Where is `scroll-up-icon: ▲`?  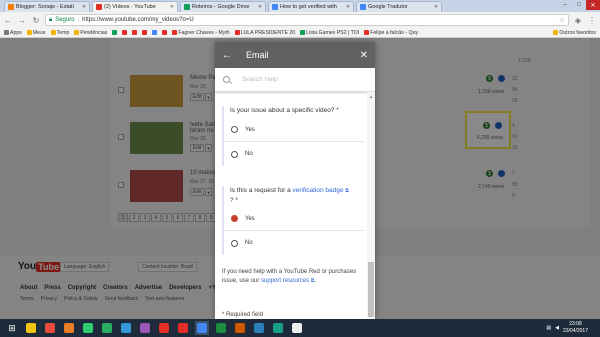 scroll-up-icon: ▲ is located at coordinates (371, 96).